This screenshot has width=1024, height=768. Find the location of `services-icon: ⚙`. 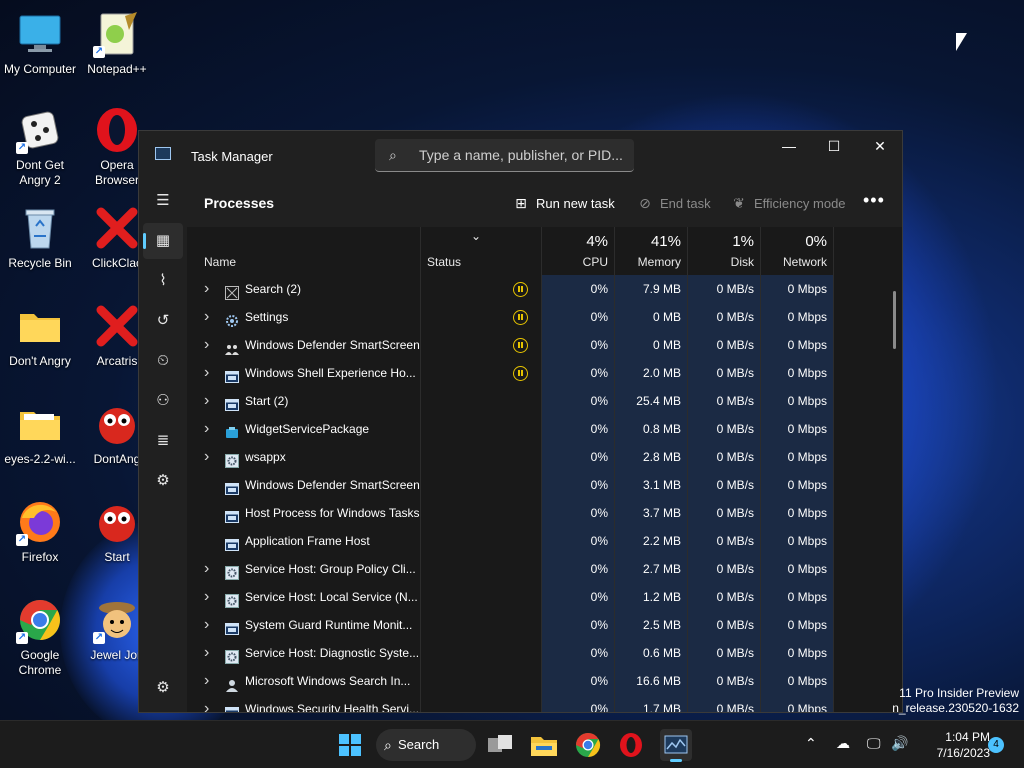

services-icon: ⚙ is located at coordinates (163, 481).